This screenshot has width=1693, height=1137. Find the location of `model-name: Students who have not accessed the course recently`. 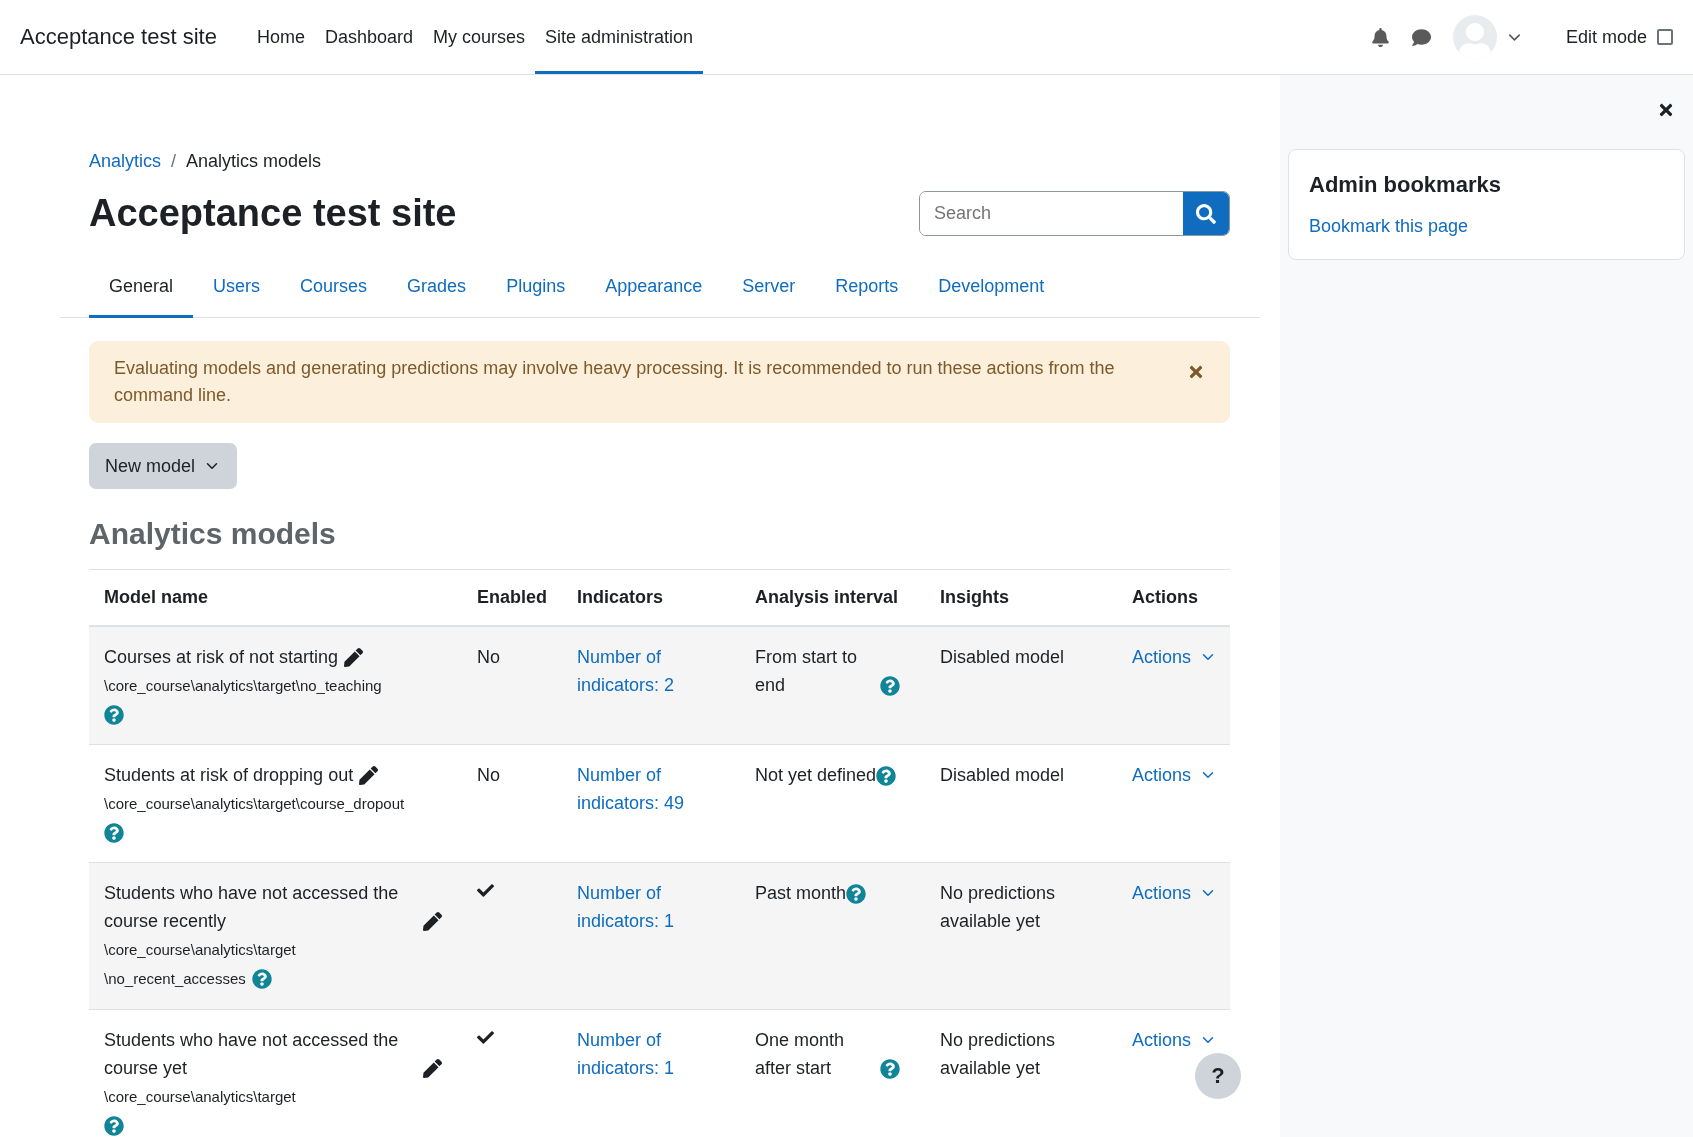

model-name: Students who have not accessed the course recently is located at coordinates (252, 907).